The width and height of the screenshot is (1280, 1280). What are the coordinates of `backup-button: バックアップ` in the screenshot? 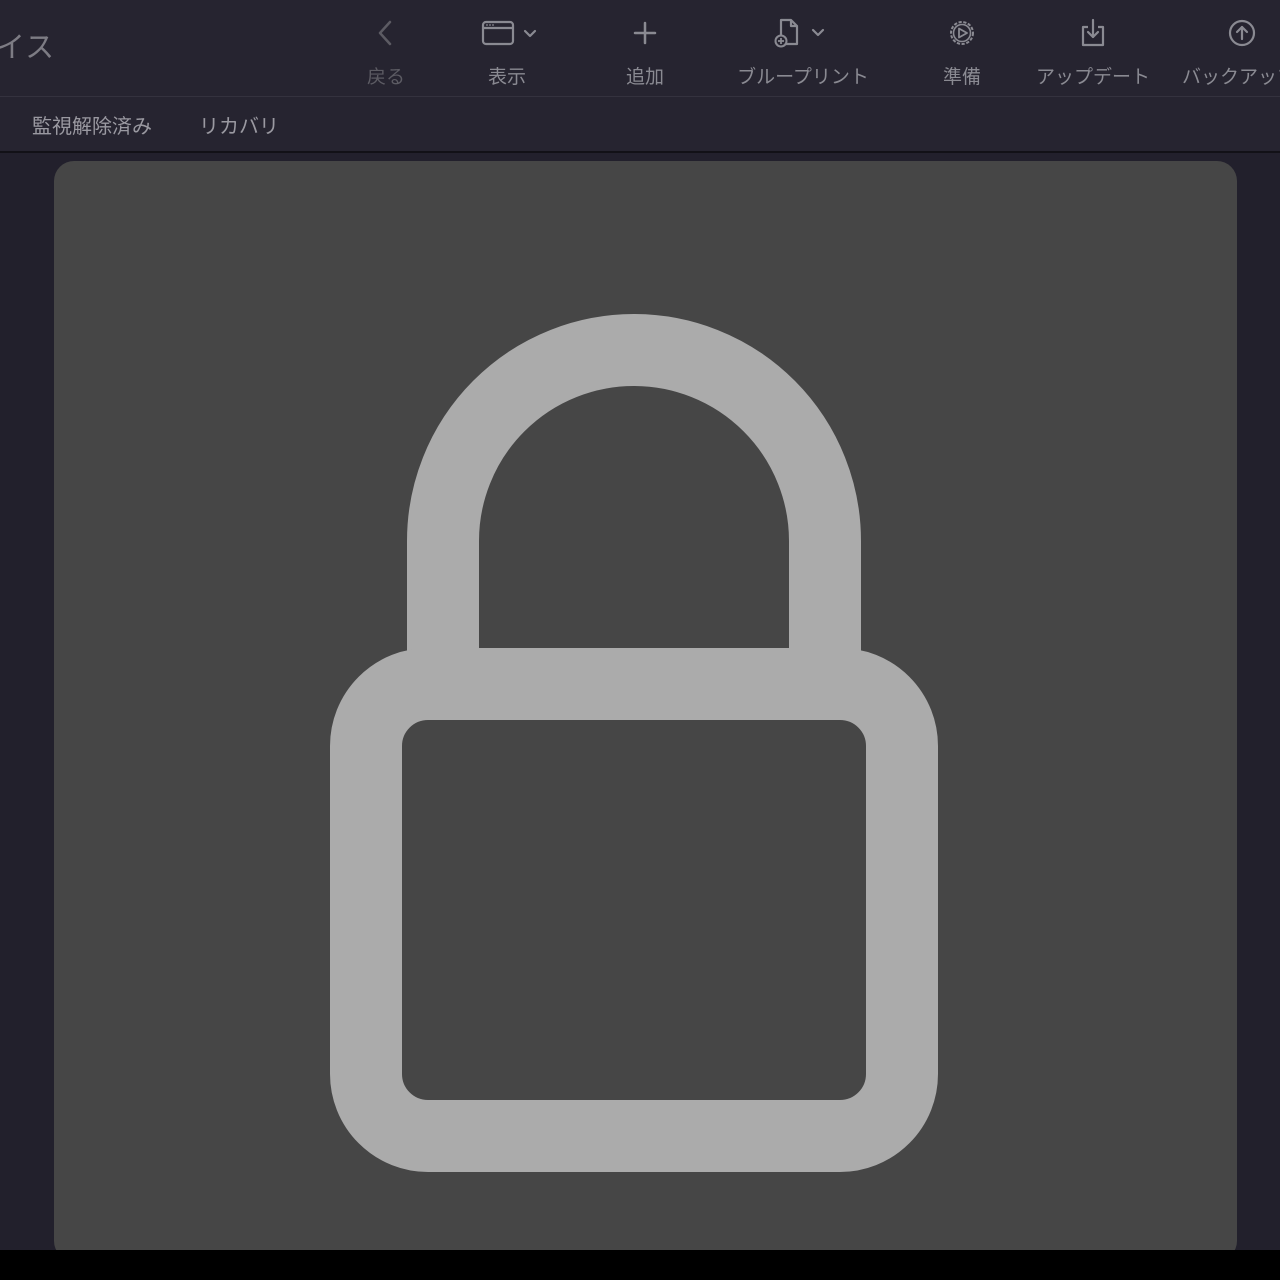 It's located at (1231, 53).